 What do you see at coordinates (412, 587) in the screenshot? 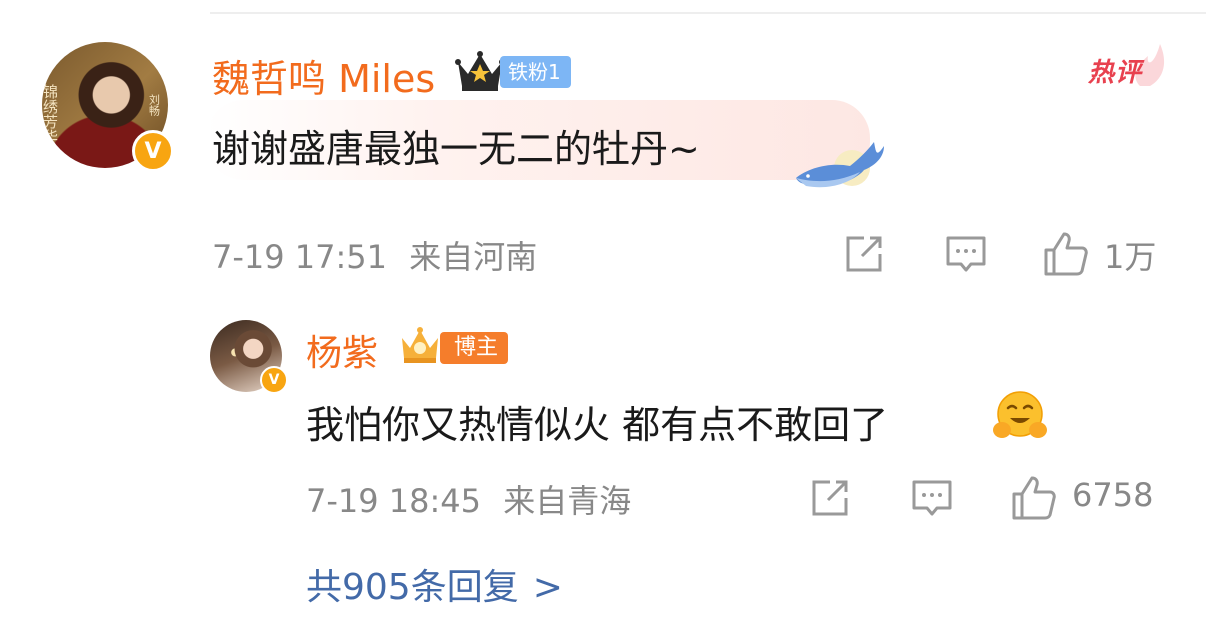
I see `replies-count-label: 共905条回复` at bounding box center [412, 587].